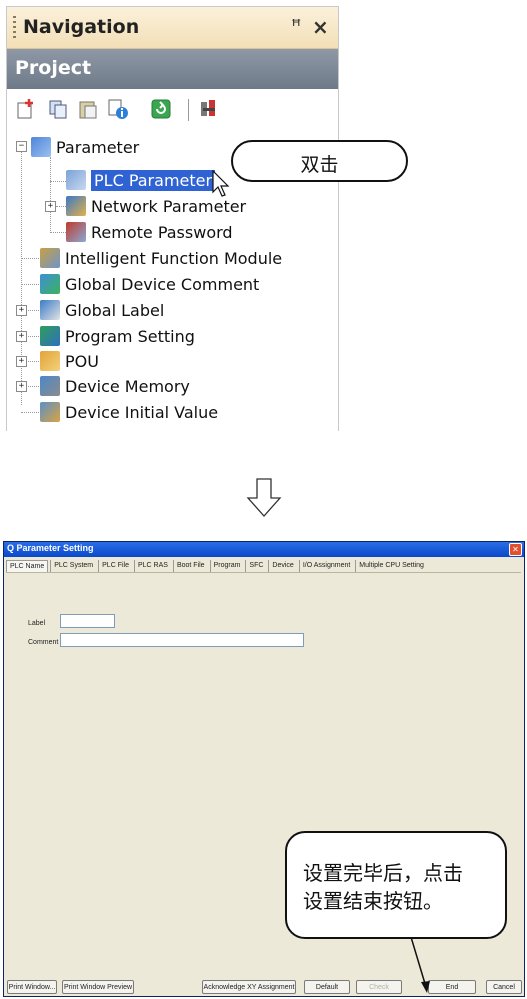 This screenshot has height=999, width=527. I want to click on callout-text: 双击, so click(319, 165).